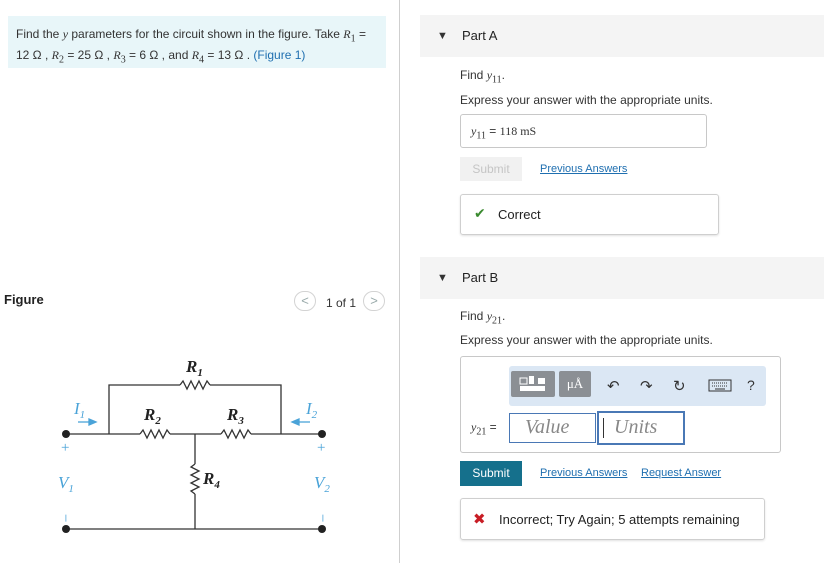  Describe the element at coordinates (158, 55) in the screenshot. I see `r3-value: = 6 Ω , and` at that location.